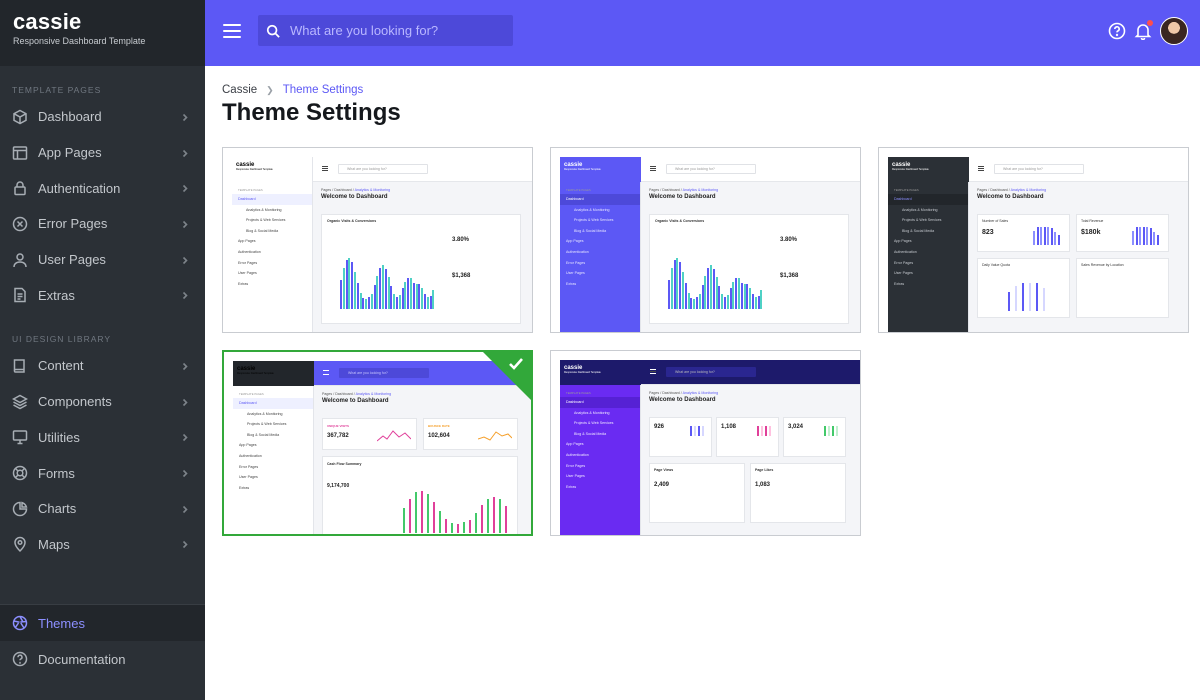 The image size is (1200, 700). What do you see at coordinates (102, 33) in the screenshot?
I see `brand-logo: cassie Responsive Dashboard Template` at bounding box center [102, 33].